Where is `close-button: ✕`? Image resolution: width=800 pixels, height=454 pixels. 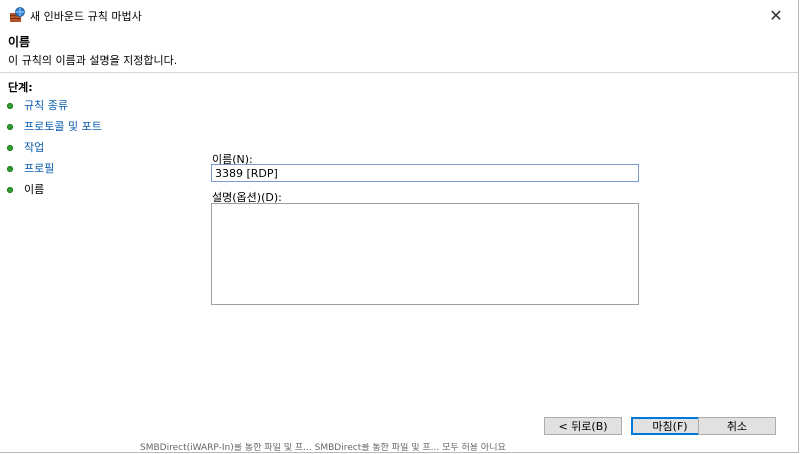
close-button: ✕ is located at coordinates (776, 15).